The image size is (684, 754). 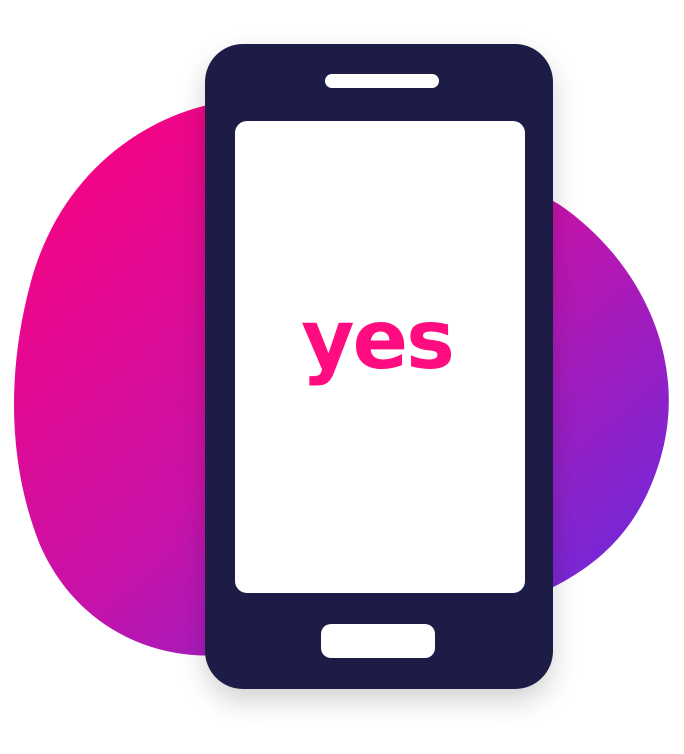 I want to click on phone-speaker, so click(x=382, y=81).